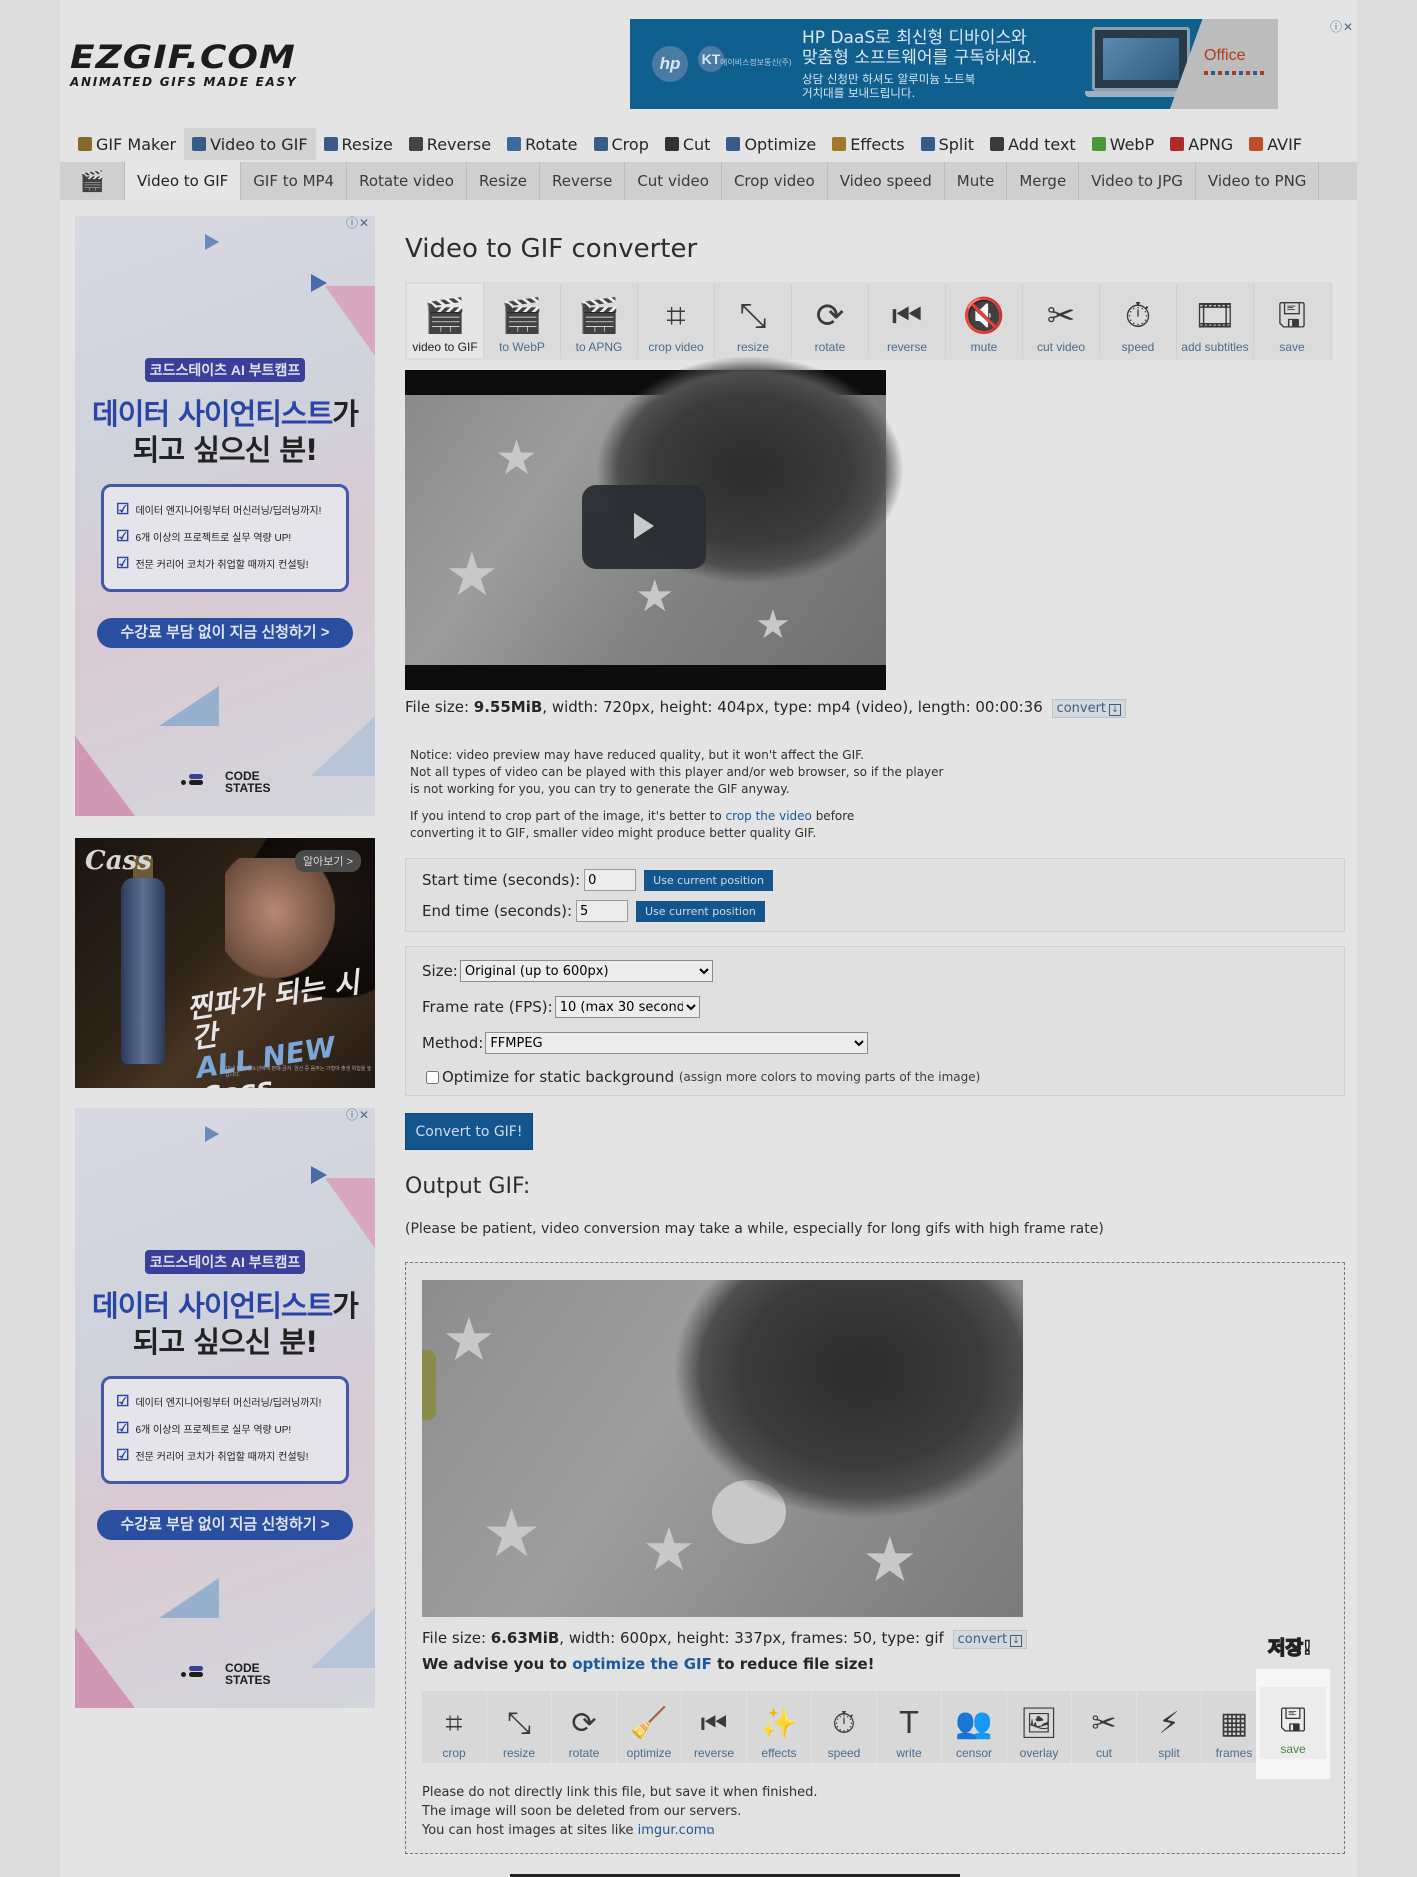 The image size is (1417, 1877). Describe the element at coordinates (551, 249) in the screenshot. I see `page-title: Video to GIF converter` at that location.